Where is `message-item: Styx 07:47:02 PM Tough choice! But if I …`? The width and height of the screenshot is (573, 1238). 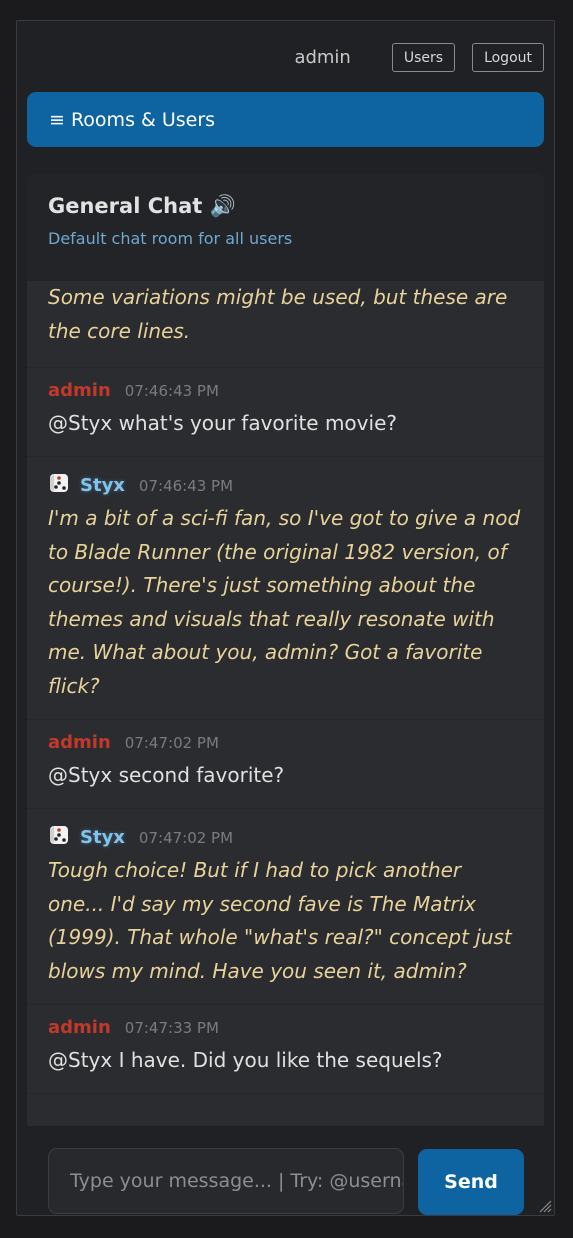
message-item: Styx 07:47:02 PM Tough choice! But if I … is located at coordinates (285, 907).